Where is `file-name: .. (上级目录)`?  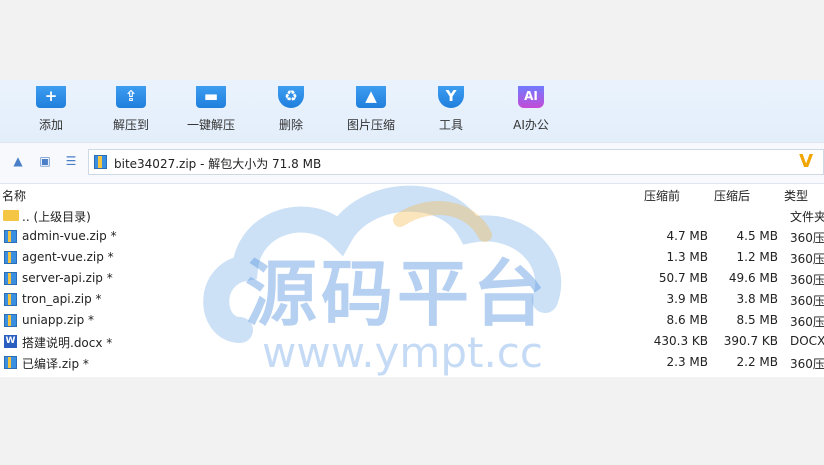
file-name: .. (上级目录) is located at coordinates (56, 217).